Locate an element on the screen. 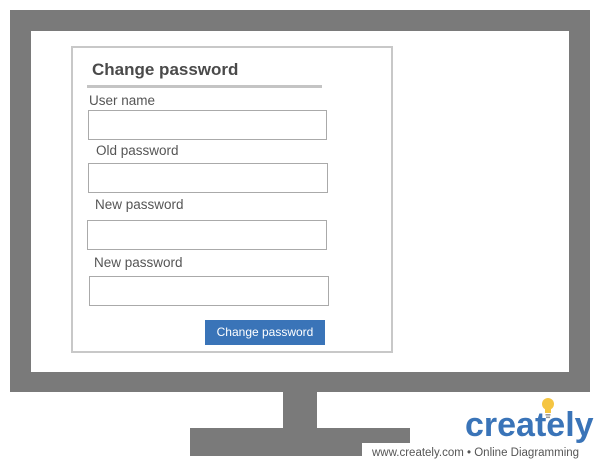  new-password-input is located at coordinates (207, 235).